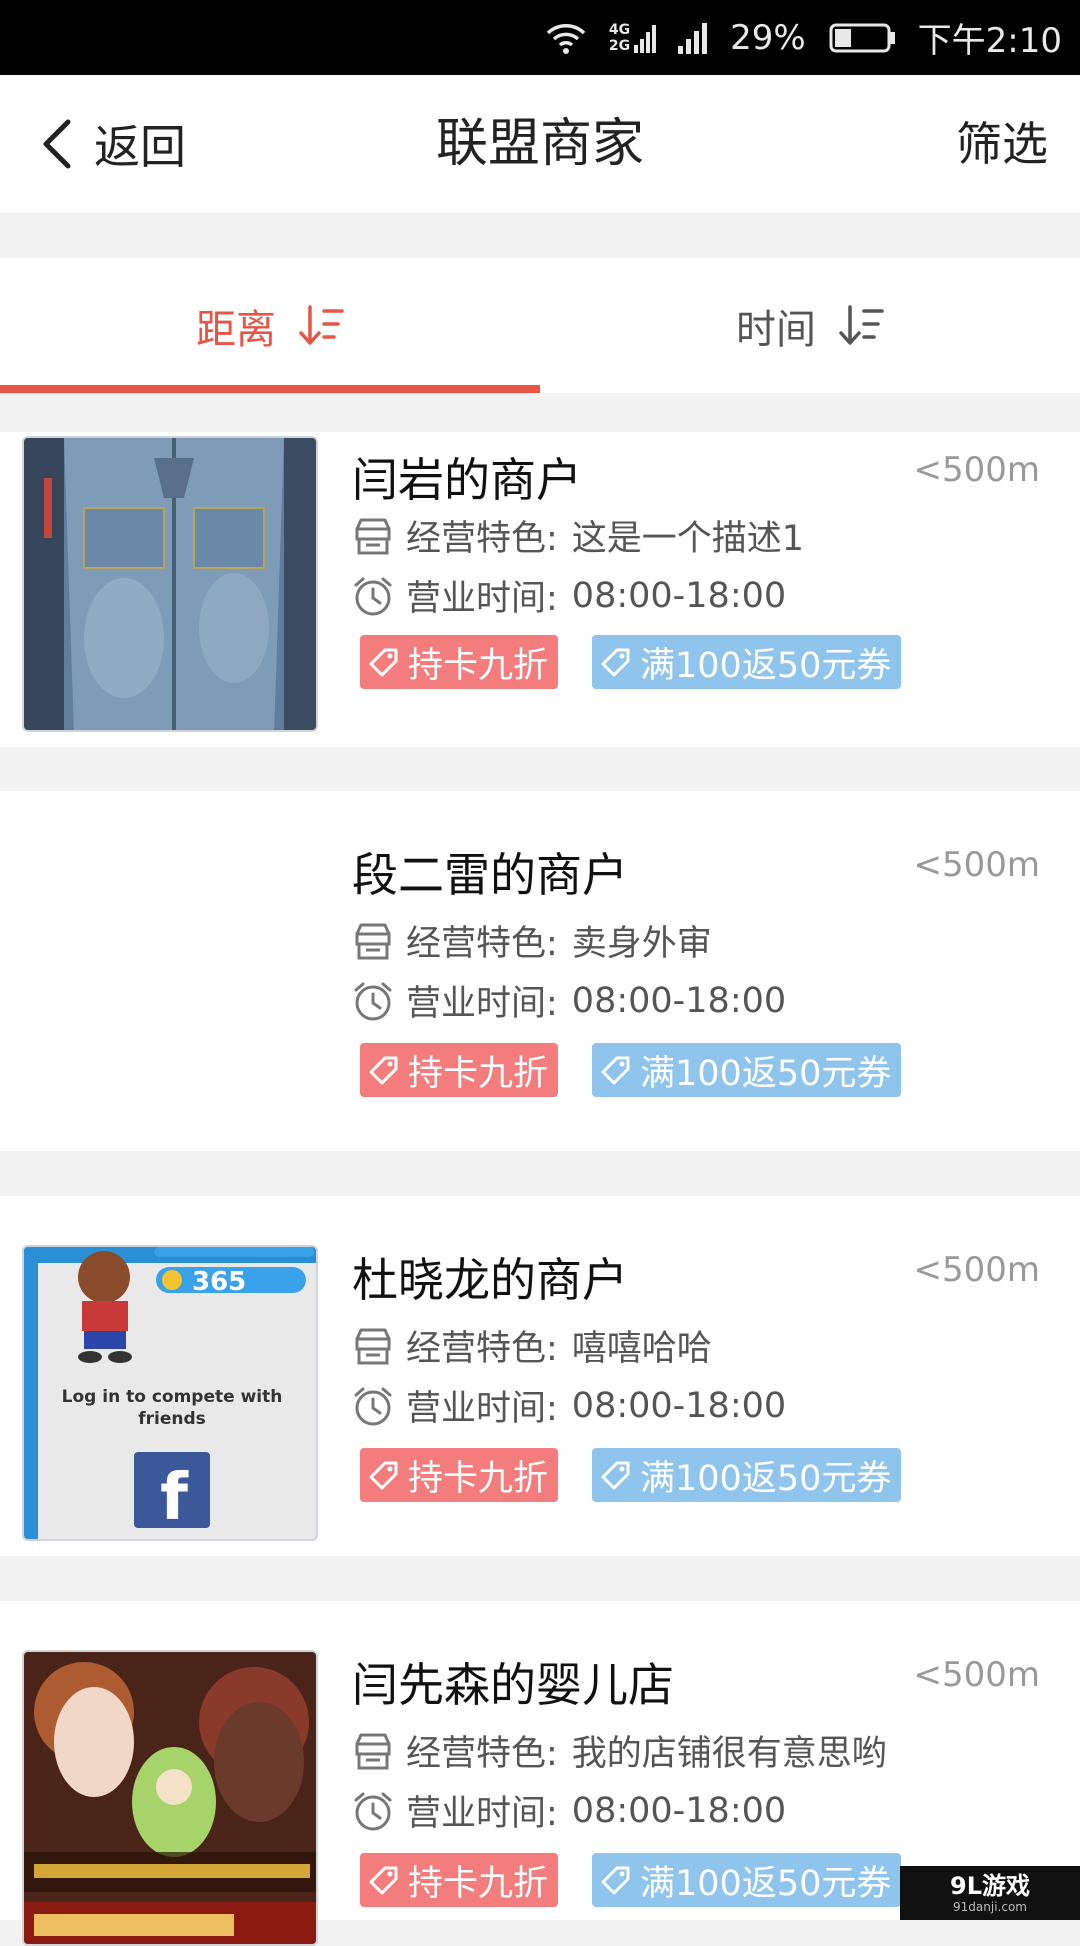 The width and height of the screenshot is (1080, 1946). What do you see at coordinates (729, 1754) in the screenshot?
I see `feature-value: 我的店铺很有意思哟` at bounding box center [729, 1754].